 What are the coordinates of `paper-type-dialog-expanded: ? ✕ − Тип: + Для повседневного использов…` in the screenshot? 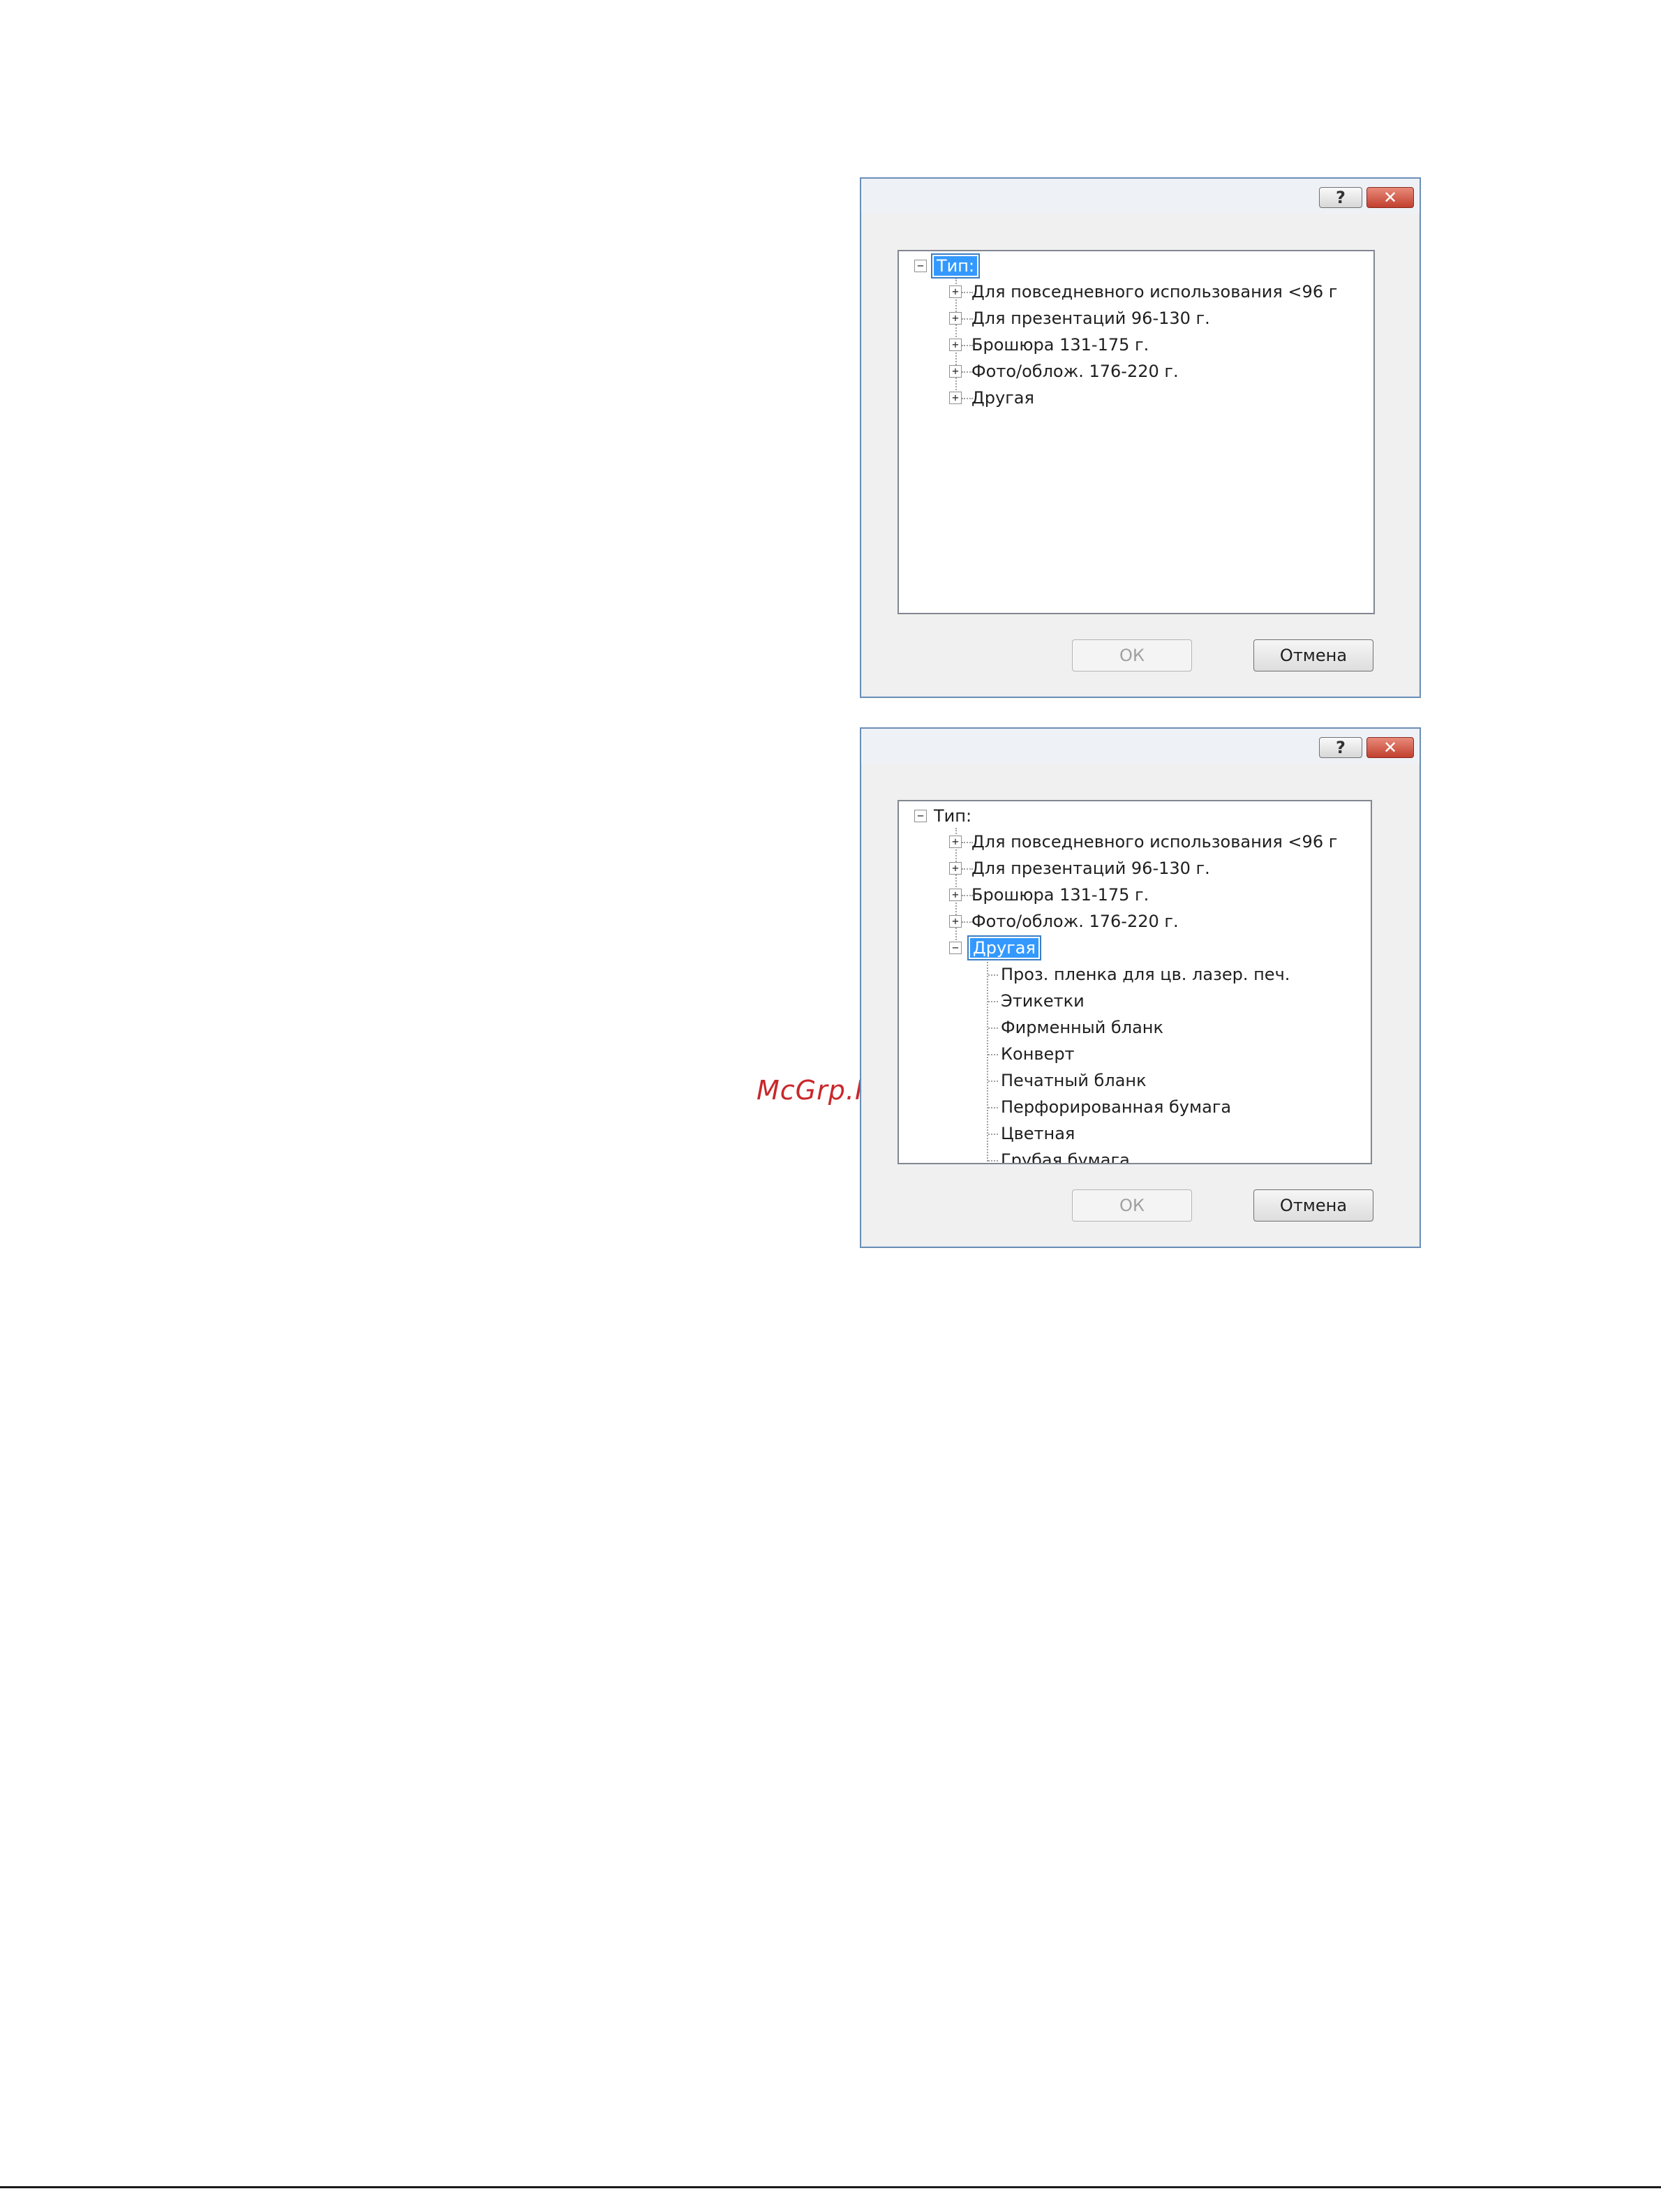 It's located at (1140, 987).